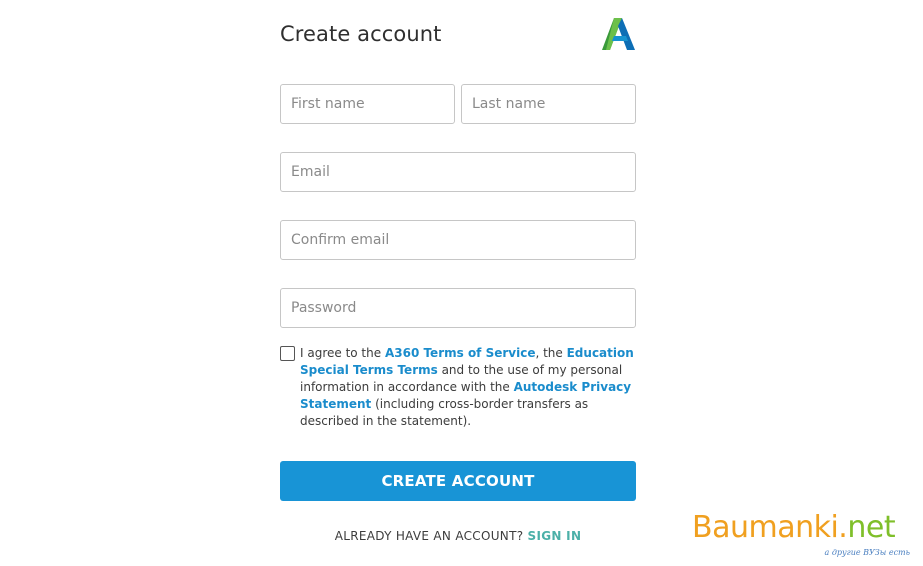  What do you see at coordinates (361, 34) in the screenshot?
I see `page-title: Create account` at bounding box center [361, 34].